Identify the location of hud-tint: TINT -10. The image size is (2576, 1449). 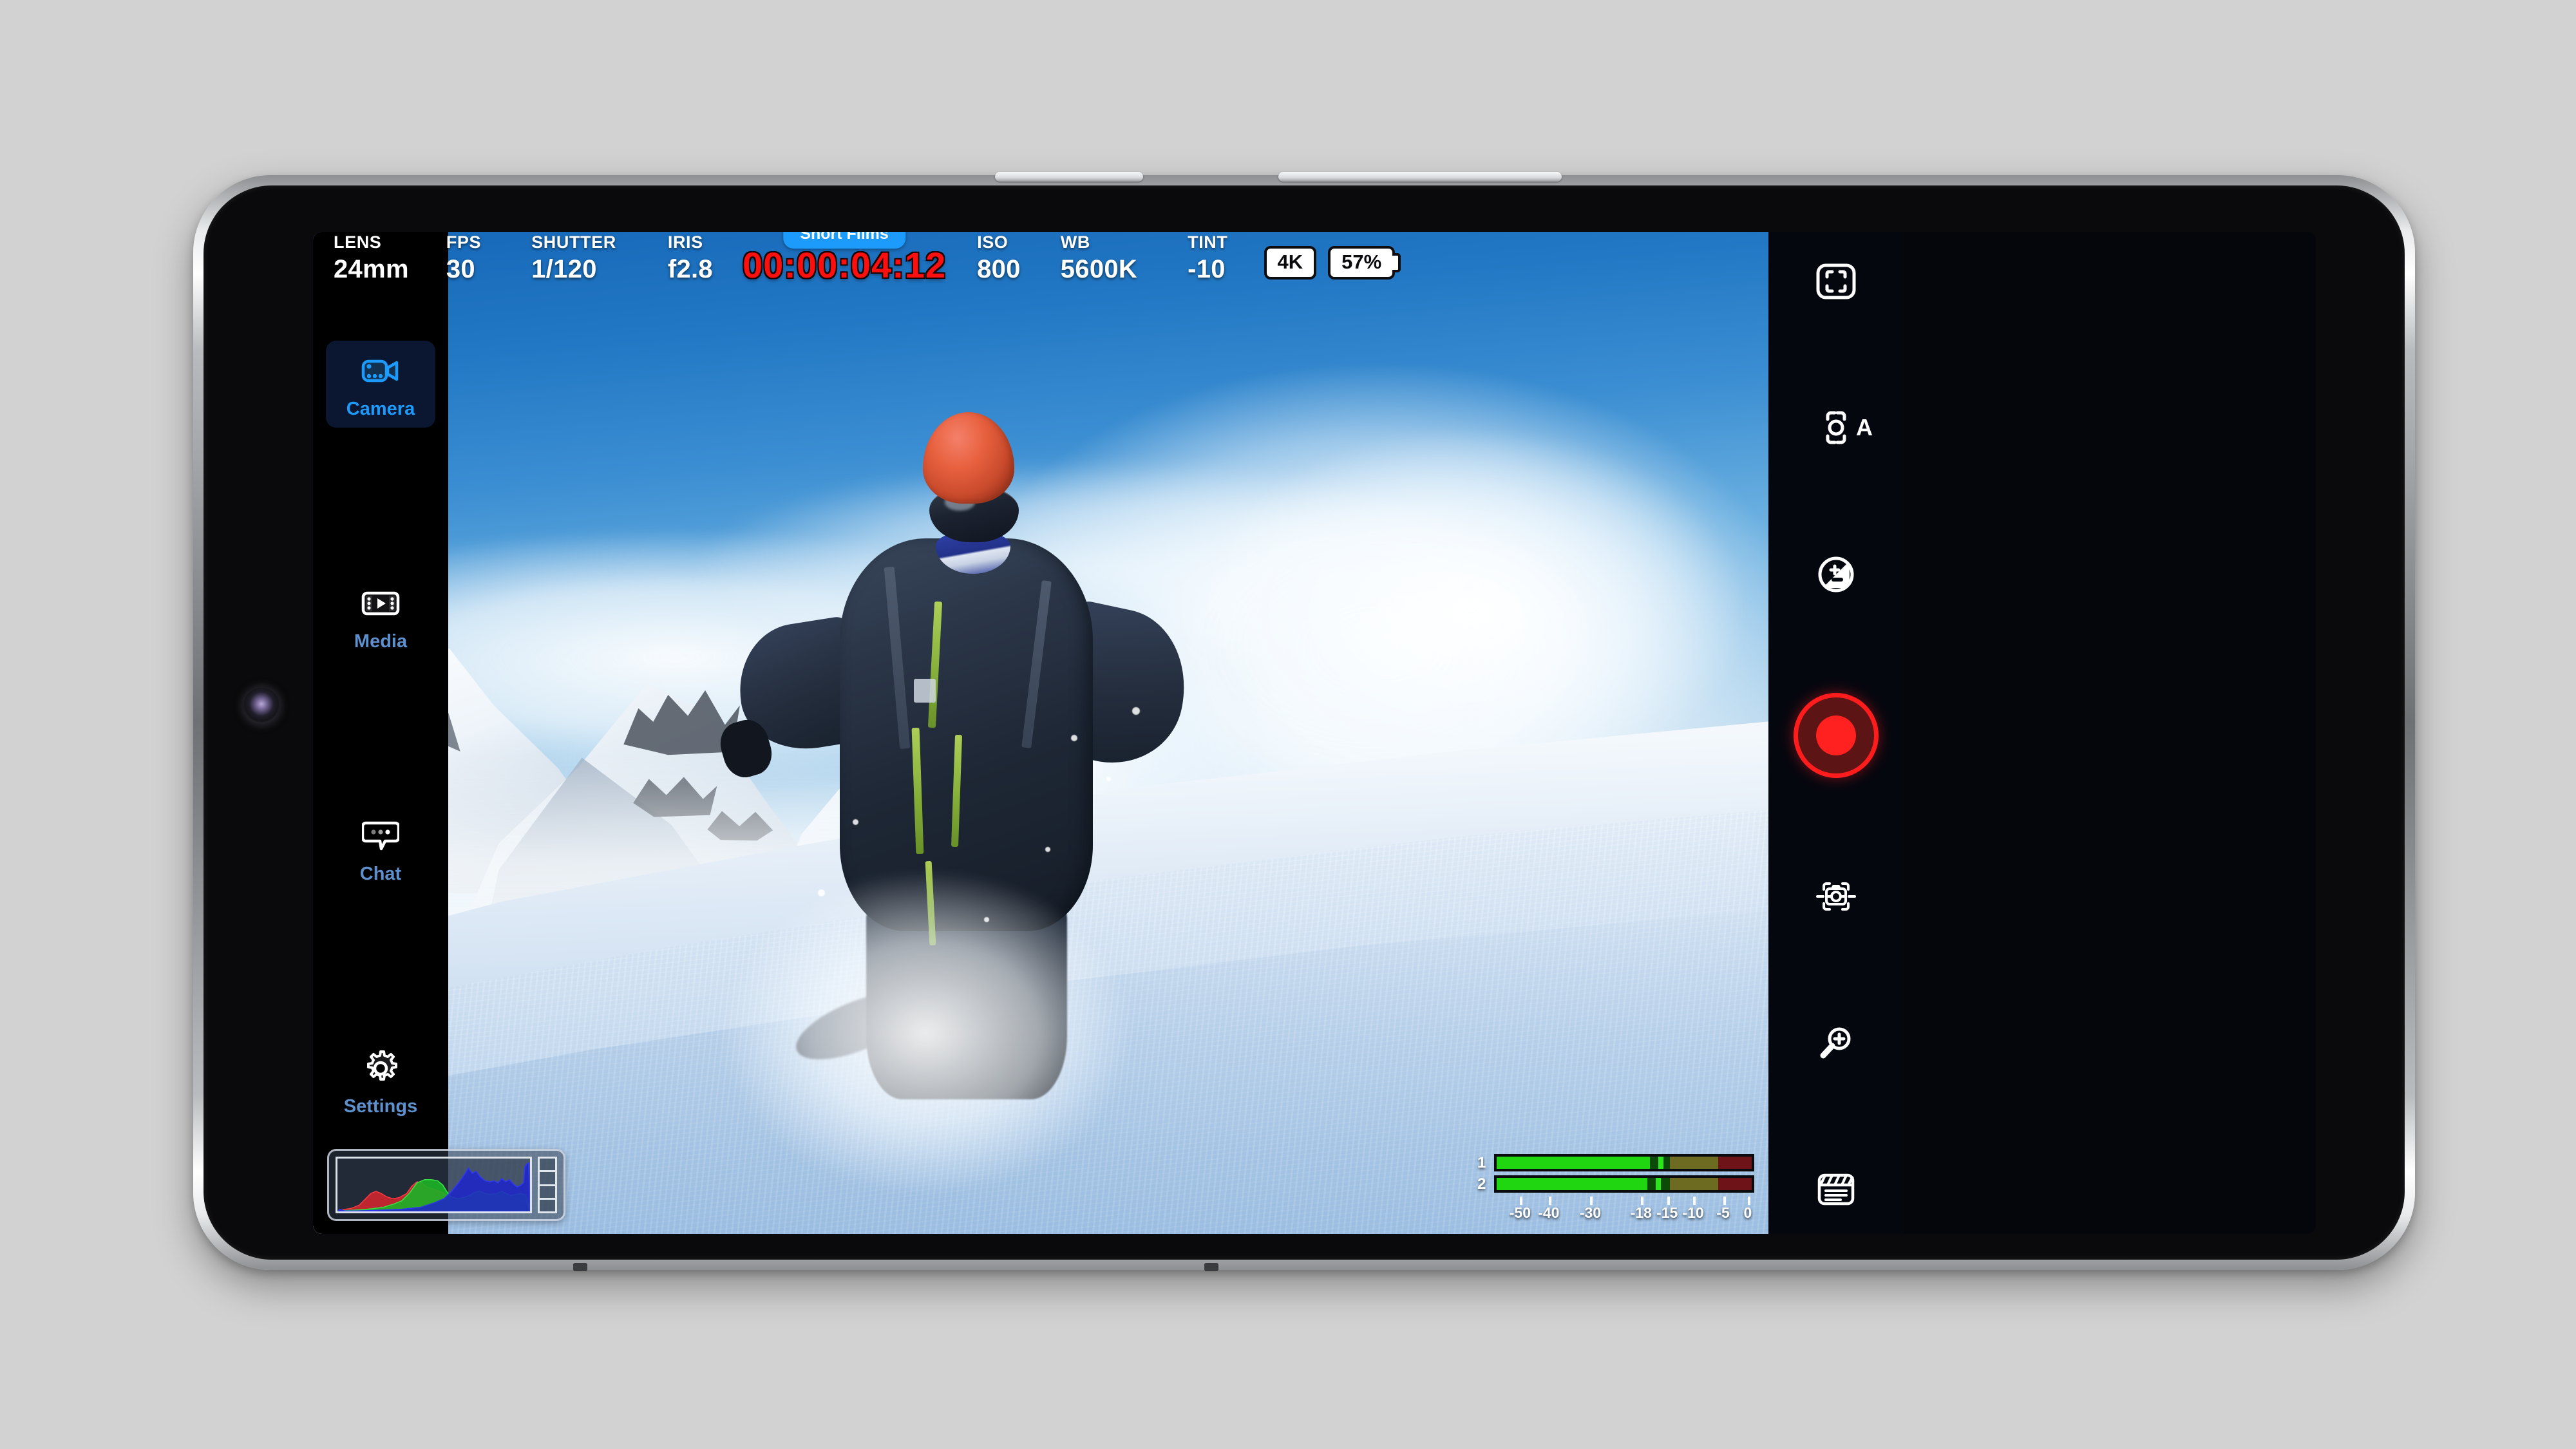
(1208, 257).